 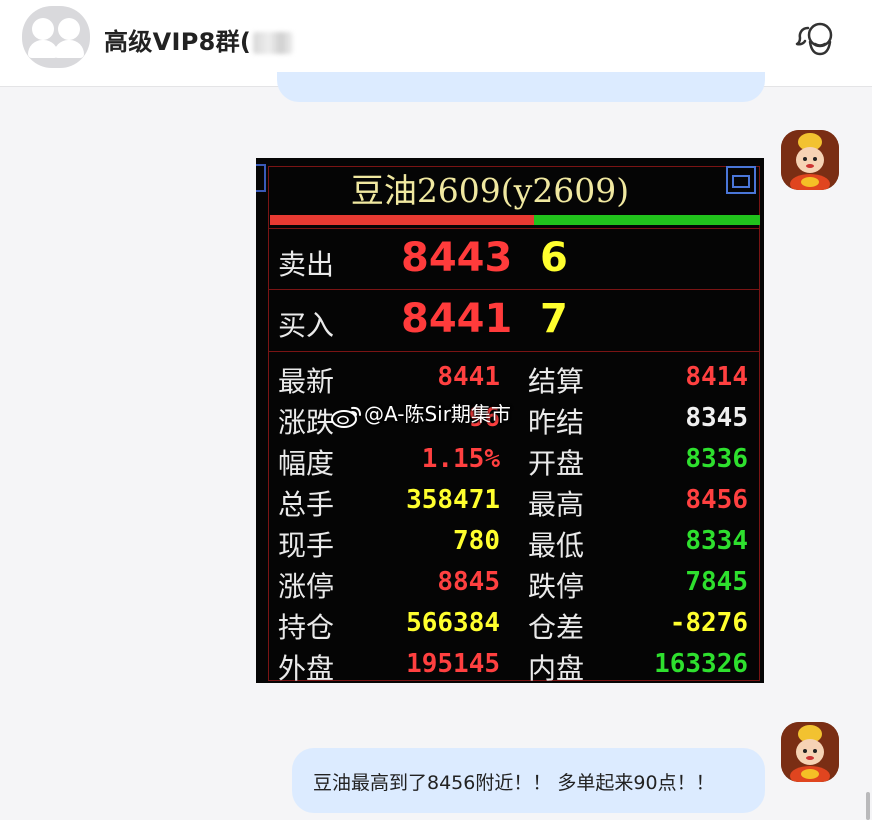 I want to click on stat-label: 最新, so click(x=306, y=381).